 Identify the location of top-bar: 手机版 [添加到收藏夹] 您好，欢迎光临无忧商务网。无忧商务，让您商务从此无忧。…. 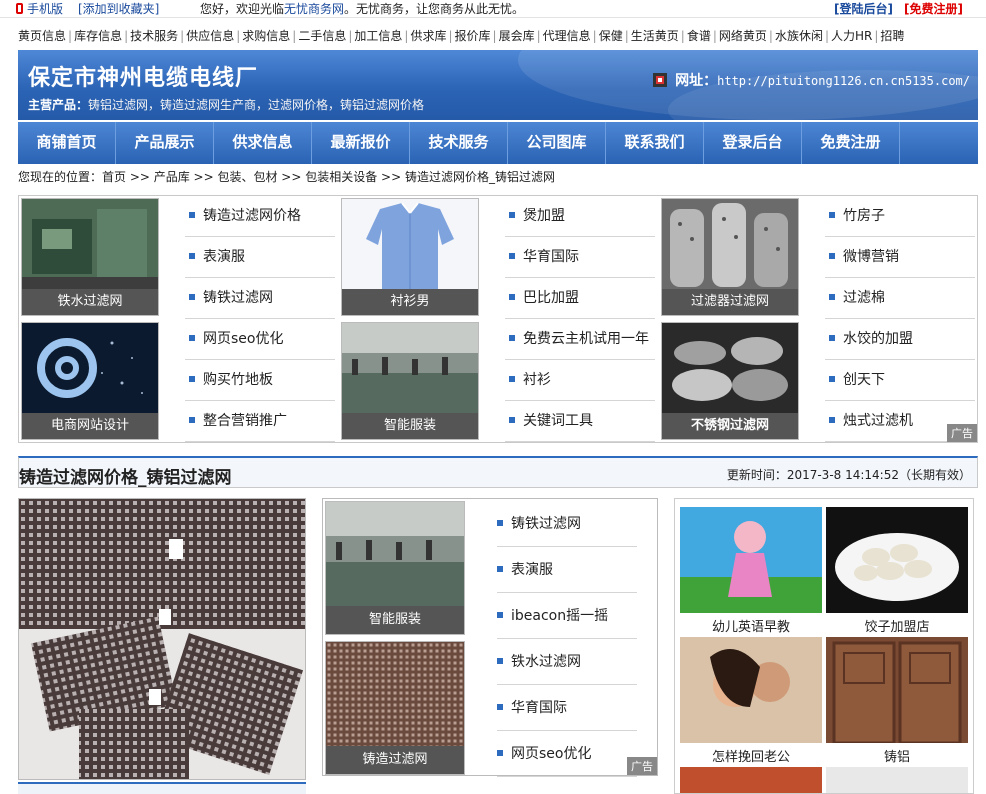
(493, 9).